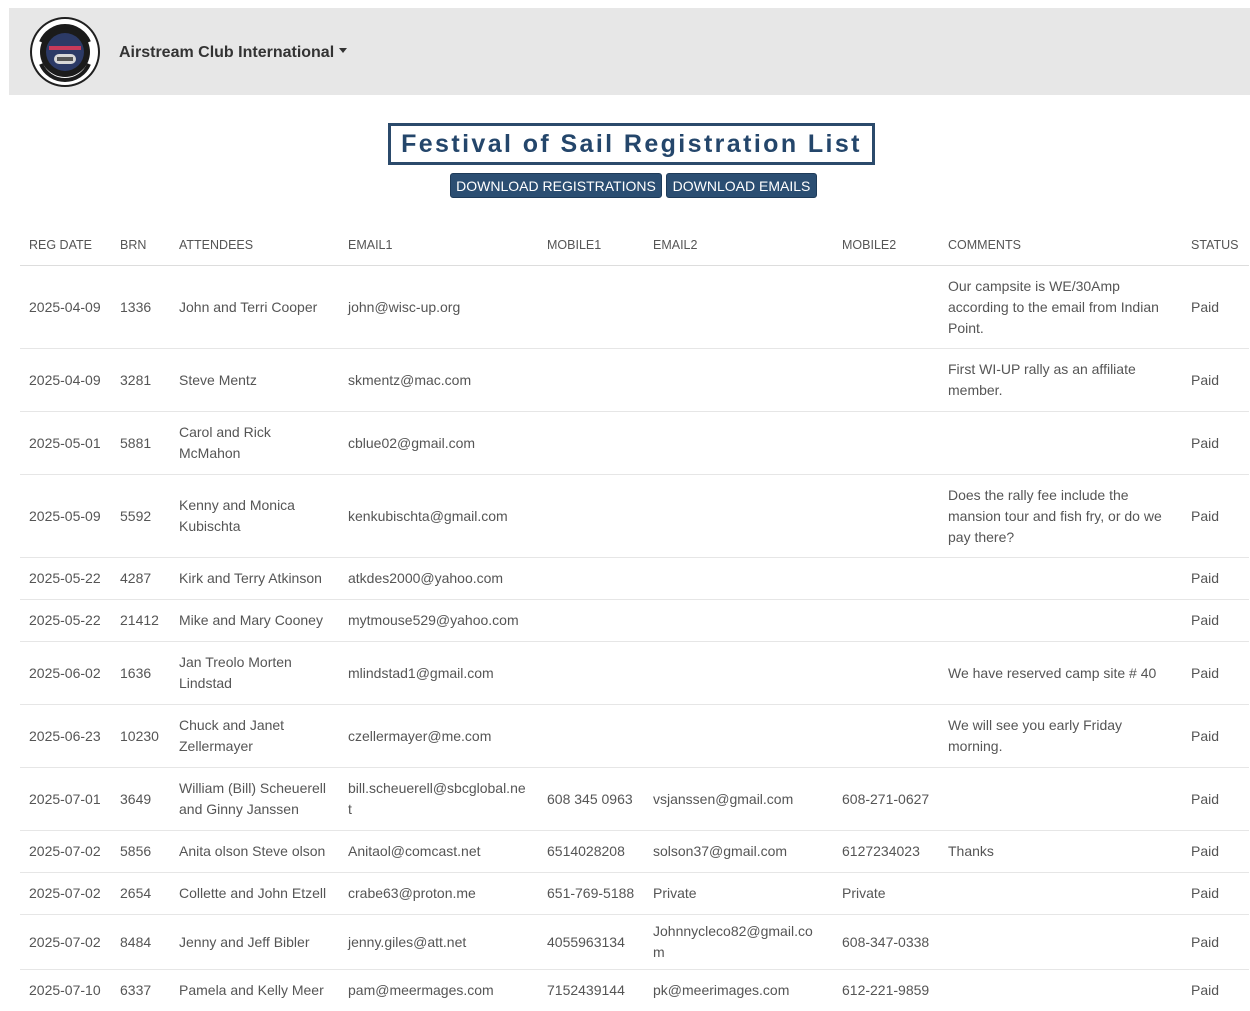 This screenshot has height=1011, width=1250. What do you see at coordinates (438, 380) in the screenshot?
I see `cell-email1: skmentz@mac.com` at bounding box center [438, 380].